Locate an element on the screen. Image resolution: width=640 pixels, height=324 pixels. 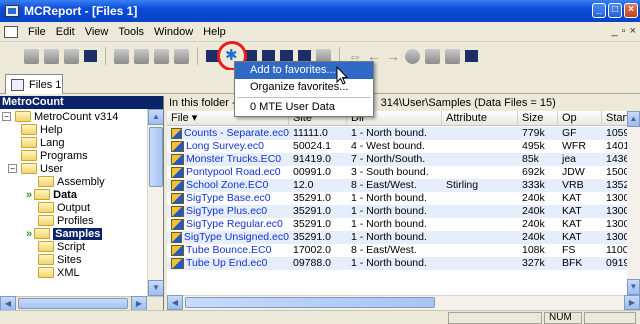
grid-horizontal-scrollbar: ◀ ▶ is located at coordinates (403, 302).